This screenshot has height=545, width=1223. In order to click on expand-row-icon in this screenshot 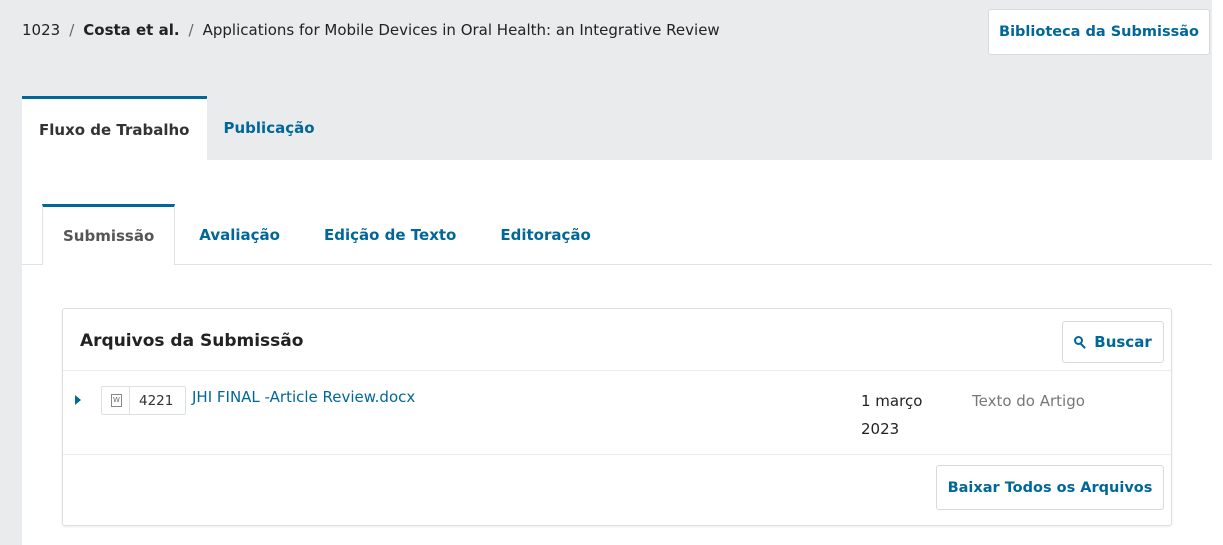, I will do `click(78, 400)`.